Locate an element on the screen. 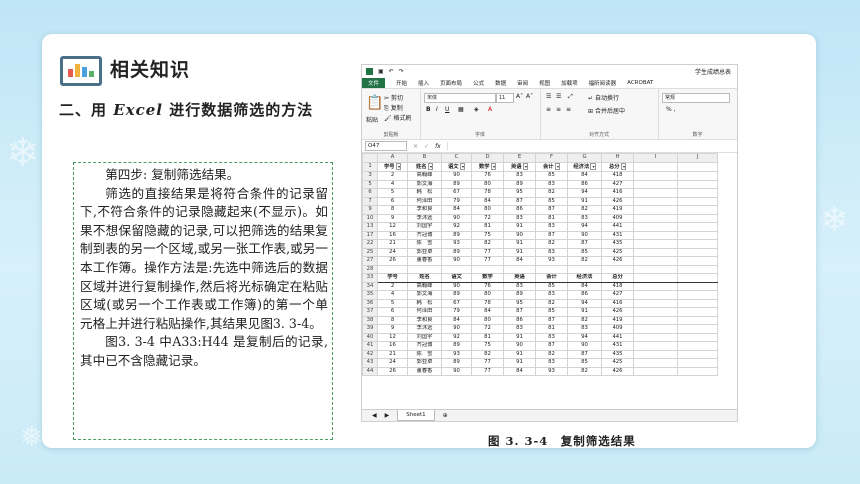  paste-icon: 📋 is located at coordinates (374, 103).